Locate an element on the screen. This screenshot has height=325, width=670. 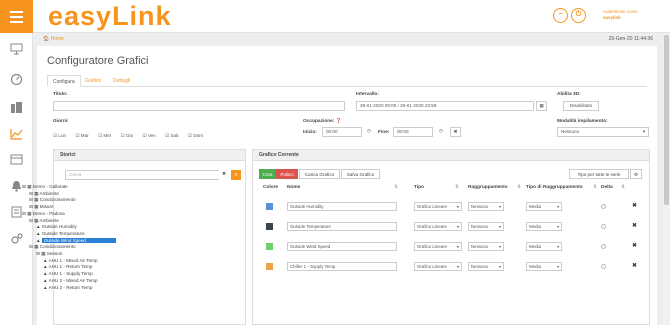
tree-item: ⊟ ▦ Demo - Gallarate is located at coordinates (45, 187).